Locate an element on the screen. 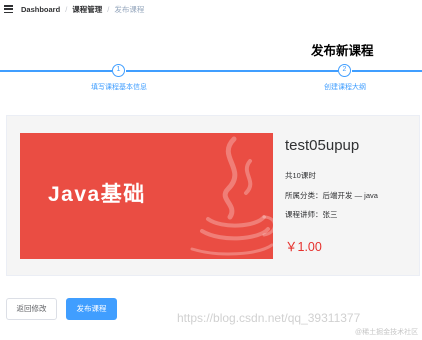  course-category: 所属分类：后端开发 — java is located at coordinates (331, 195).